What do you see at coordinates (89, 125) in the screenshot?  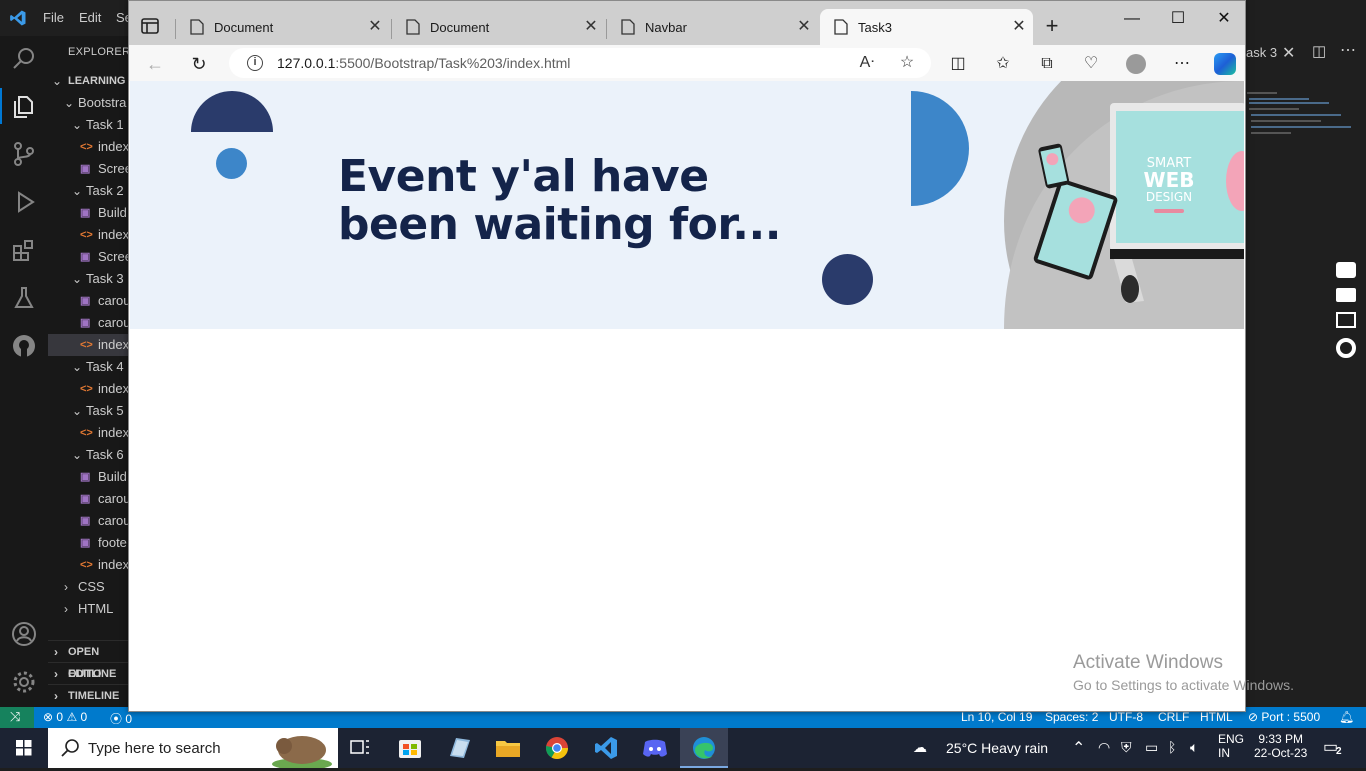 I see `tree-folder: ⌄ Task 1` at bounding box center [89, 125].